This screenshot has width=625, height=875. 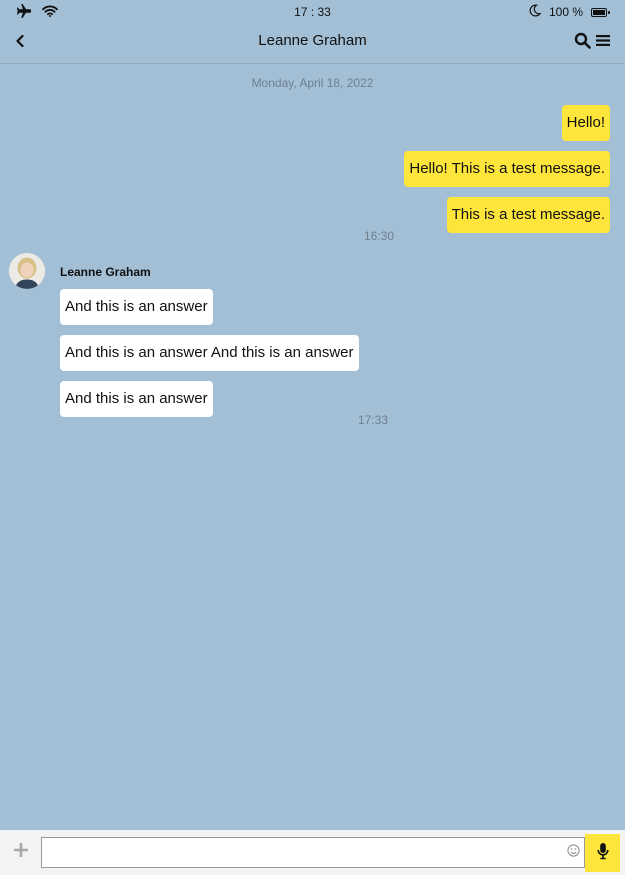 I want to click on chat-title: Leanne Graham, so click(x=312, y=40).